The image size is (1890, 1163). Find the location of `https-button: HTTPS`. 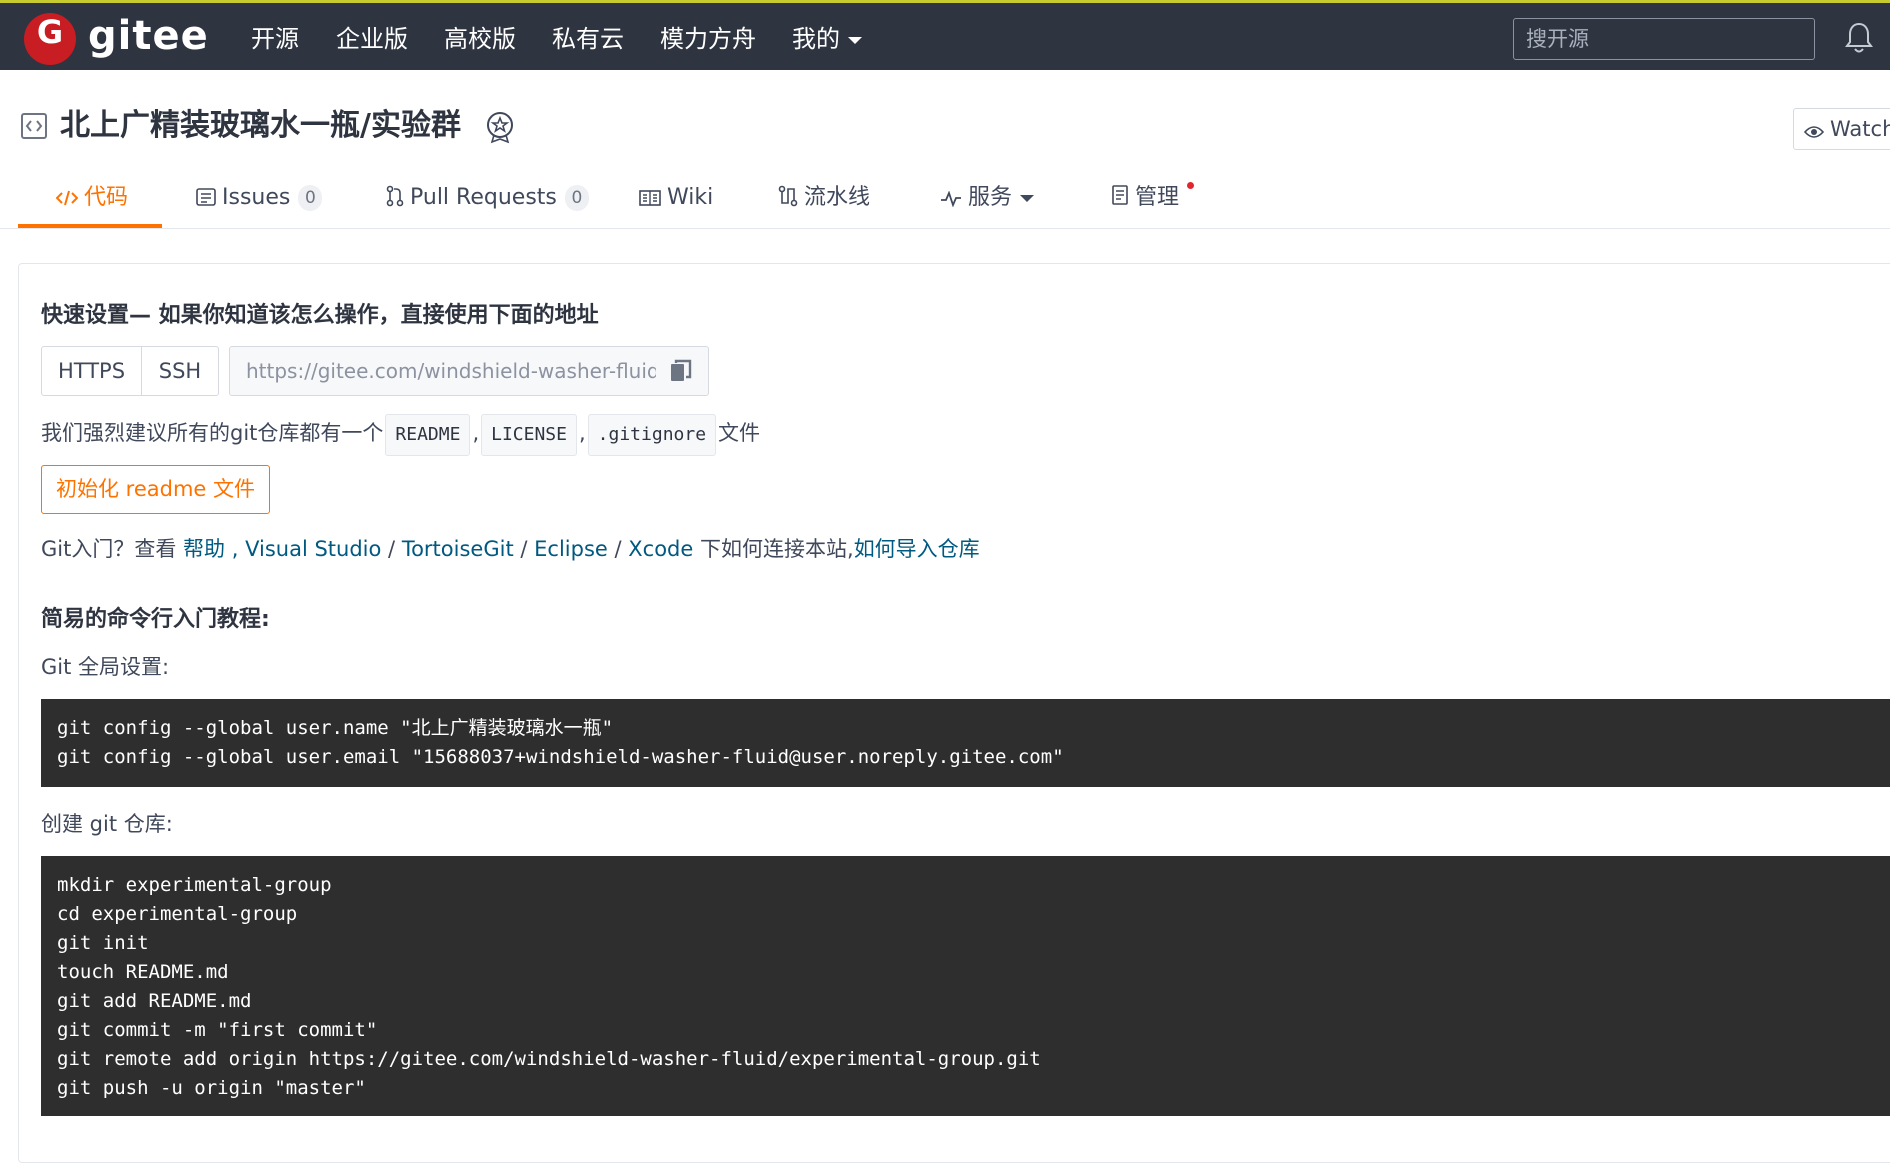

https-button: HTTPS is located at coordinates (91, 371).